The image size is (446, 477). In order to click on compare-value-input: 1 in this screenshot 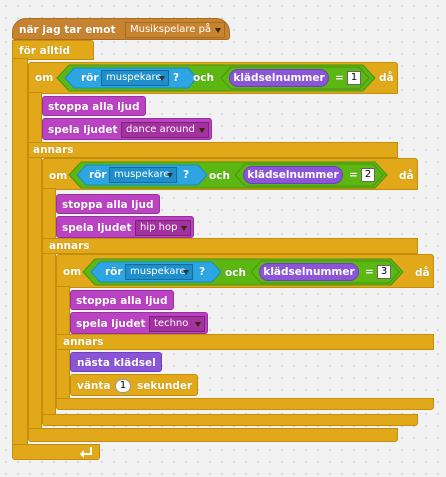, I will do `click(354, 78)`.